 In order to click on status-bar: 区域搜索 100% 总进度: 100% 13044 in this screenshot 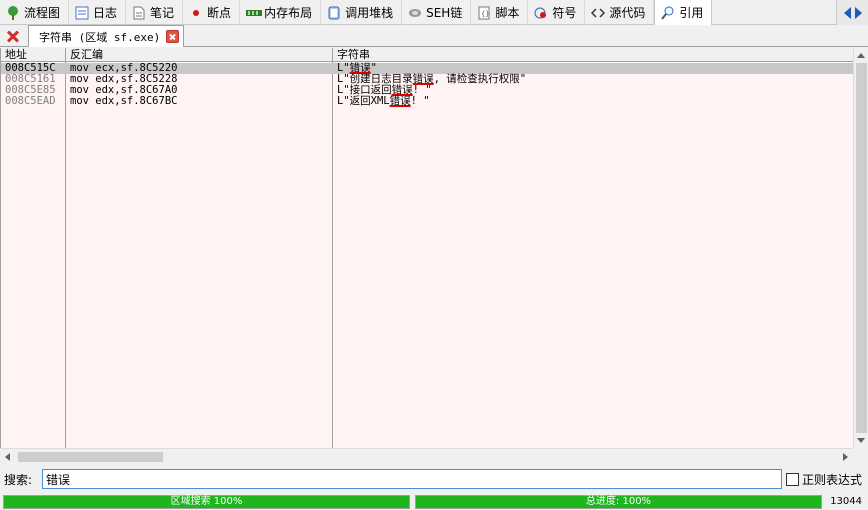, I will do `click(434, 501)`.